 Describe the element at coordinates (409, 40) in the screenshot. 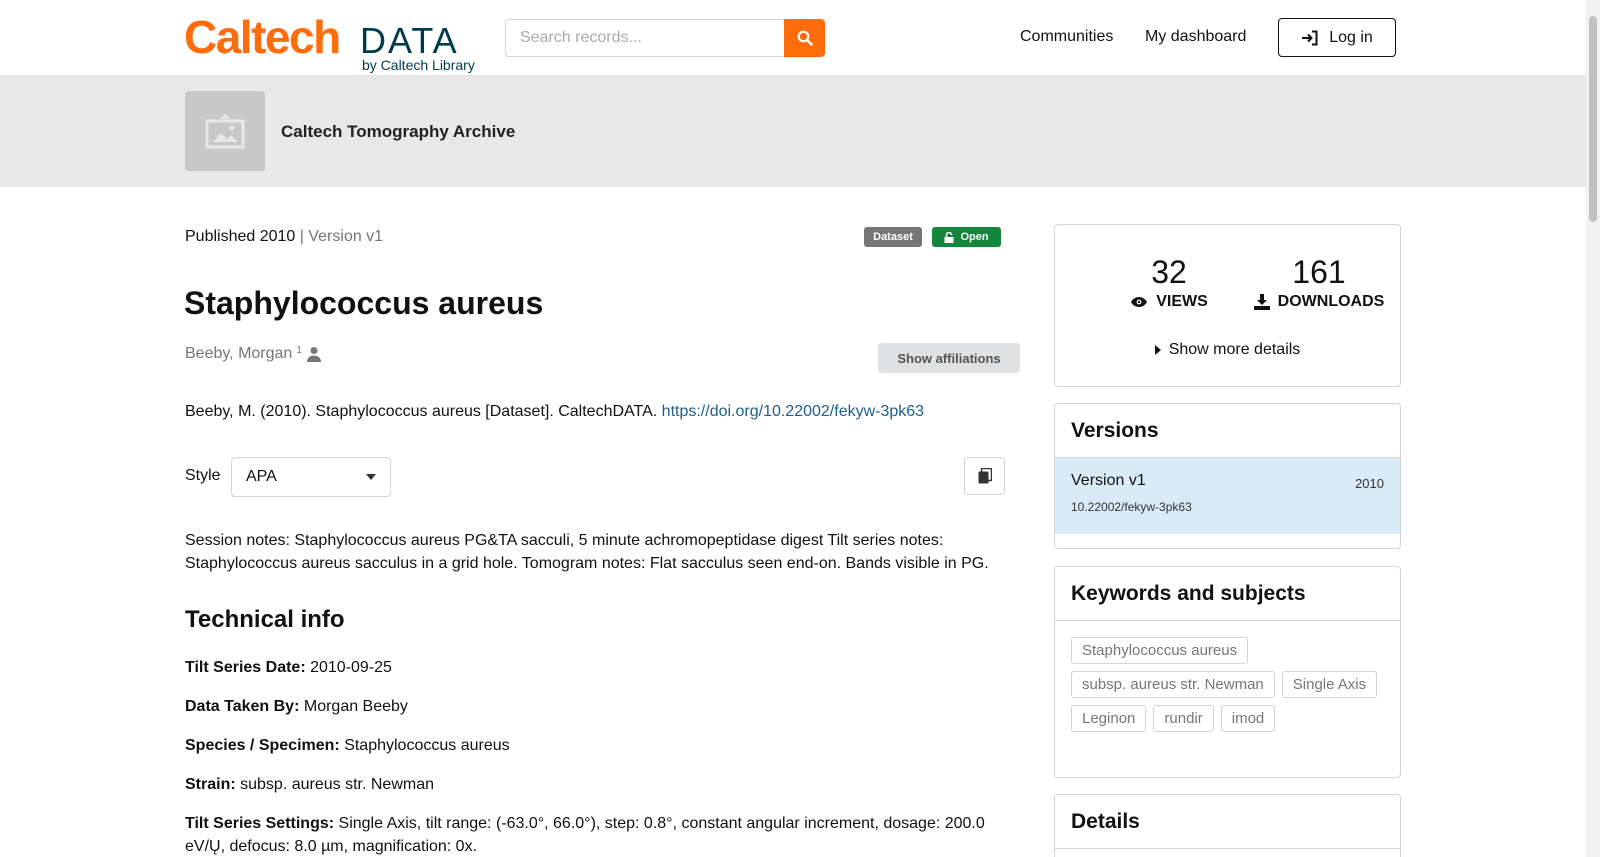

I see `logo-data-text: DATA` at that location.